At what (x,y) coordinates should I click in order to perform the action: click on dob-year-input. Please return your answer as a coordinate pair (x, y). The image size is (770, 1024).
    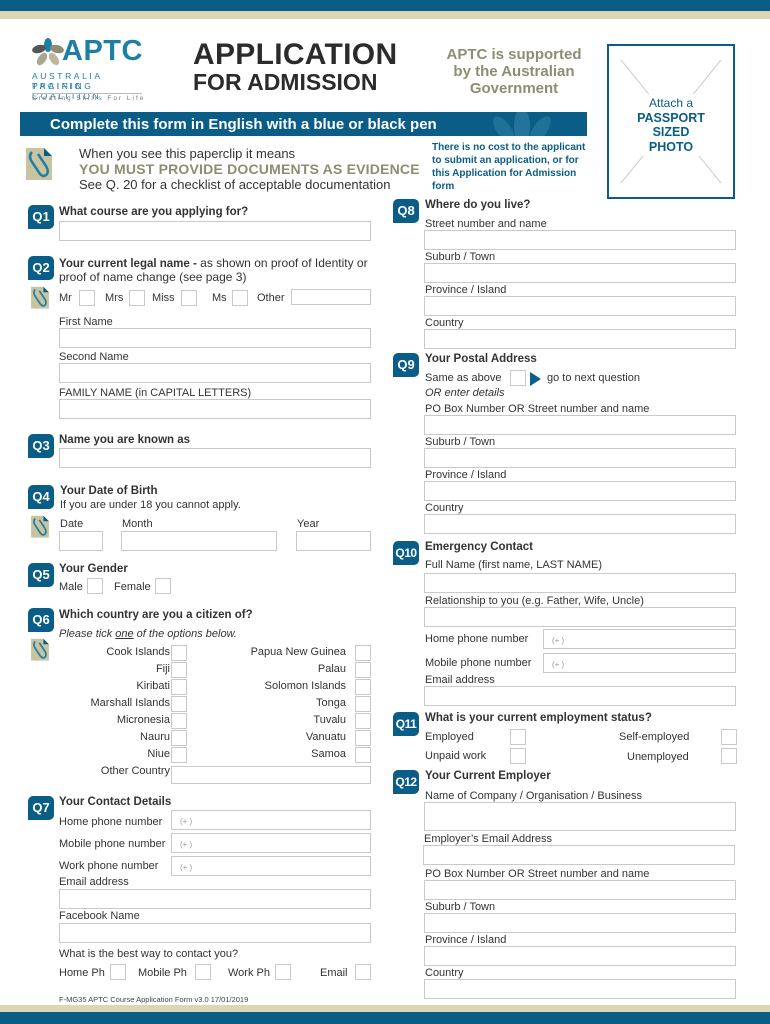
    Looking at the image, I should click on (333, 541).